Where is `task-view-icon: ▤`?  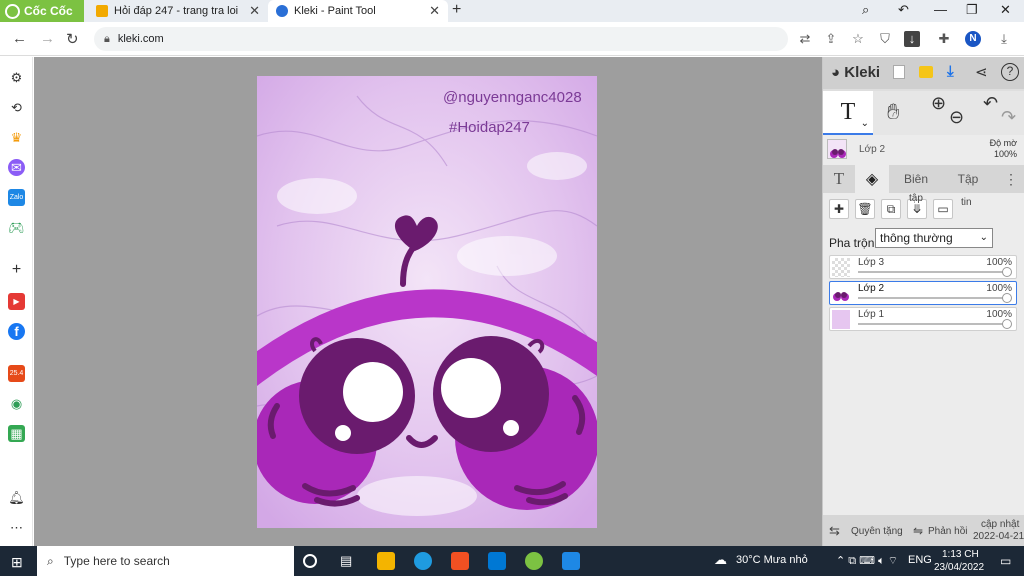
task-view-icon: ▤ is located at coordinates (349, 561).